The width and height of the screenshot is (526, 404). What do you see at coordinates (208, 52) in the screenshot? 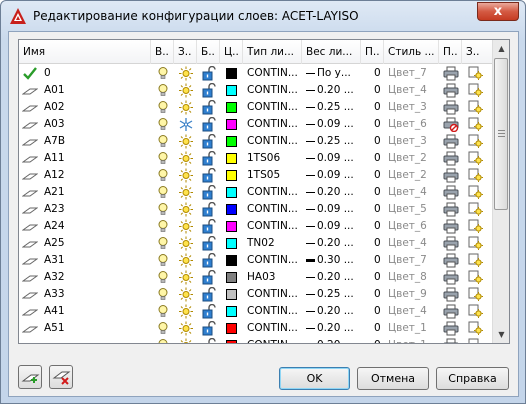
I see `column-header-lock: Б..` at bounding box center [208, 52].